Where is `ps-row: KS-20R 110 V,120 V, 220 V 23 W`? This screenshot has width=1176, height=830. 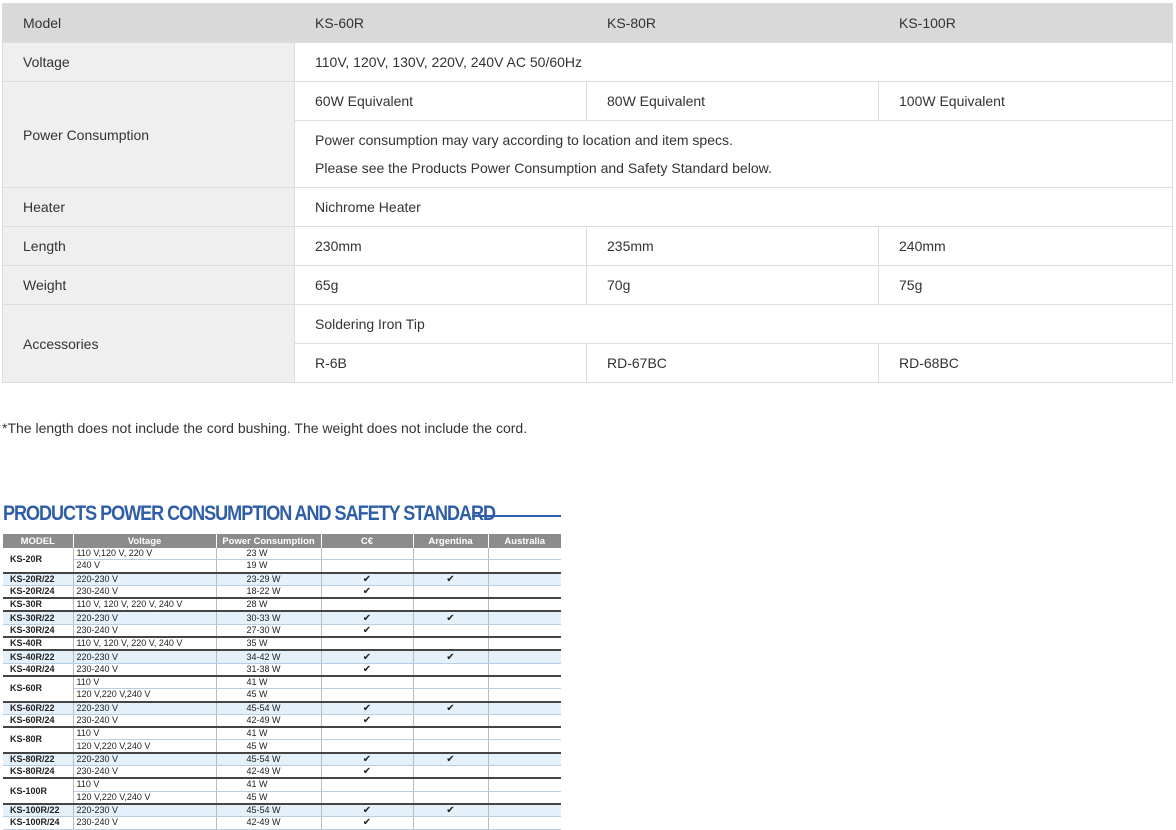
ps-row: KS-20R 110 V,120 V, 220 V 23 W is located at coordinates (282, 561).